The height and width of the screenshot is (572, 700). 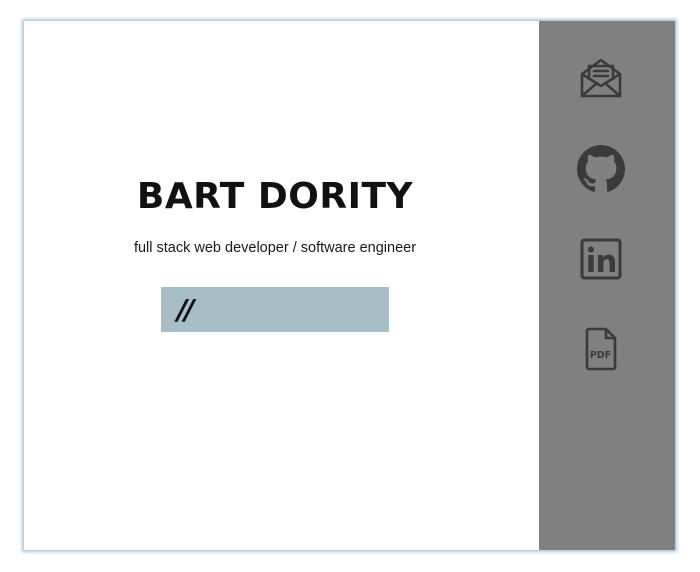 I want to click on typing-prompt-box: //, so click(x=275, y=309).